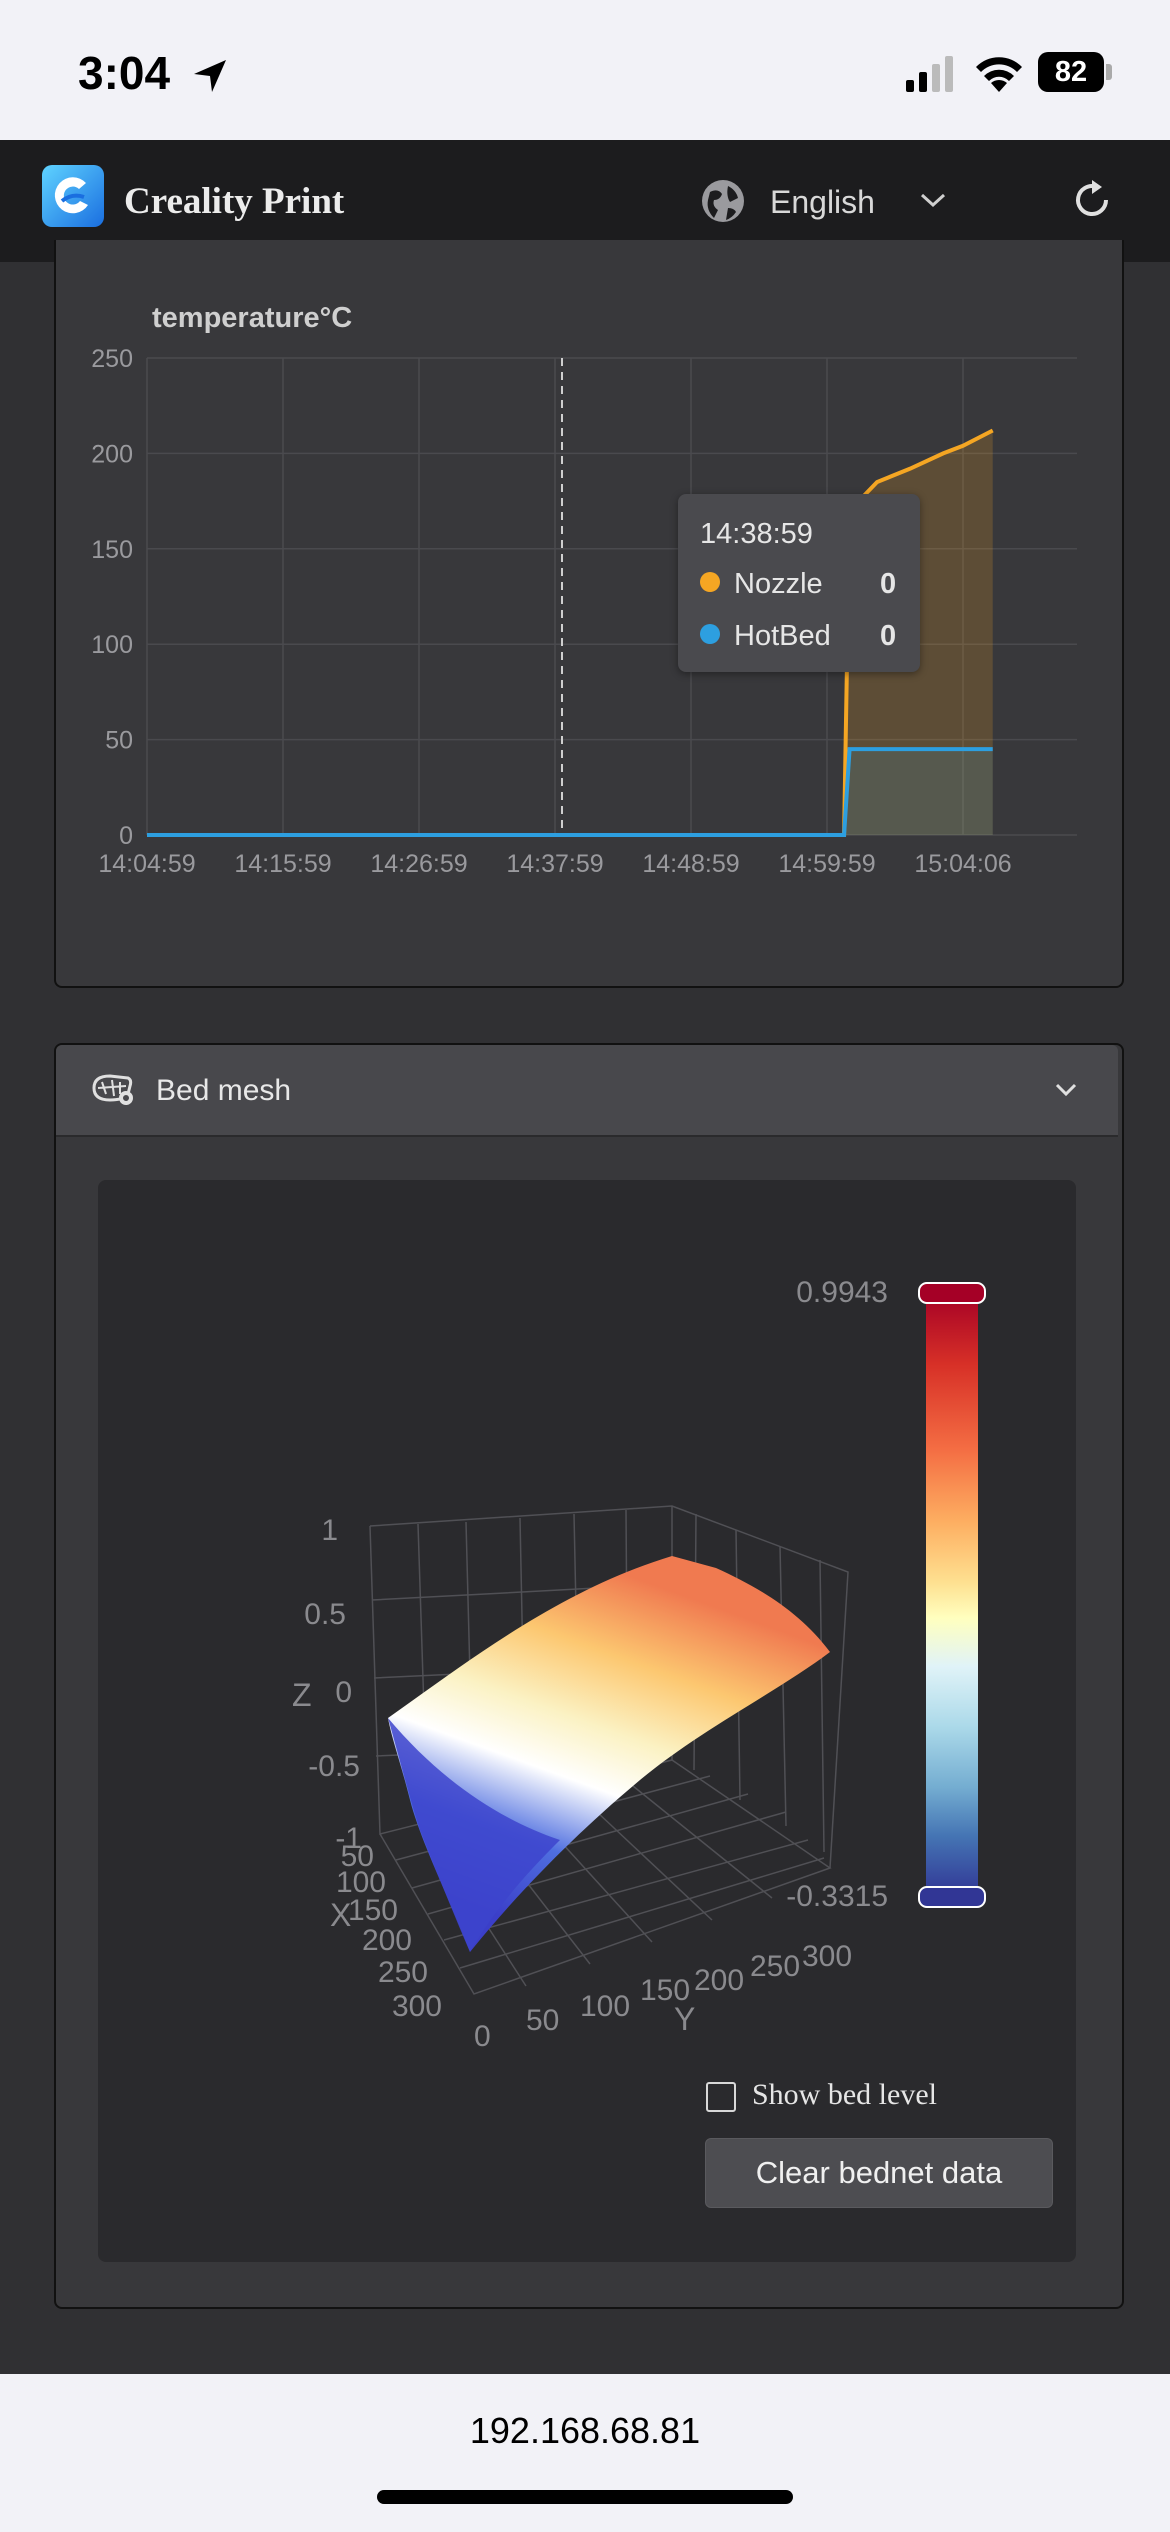 This screenshot has height=2532, width=1170. What do you see at coordinates (343, 1692) in the screenshot?
I see `z-tick-0: 0` at bounding box center [343, 1692].